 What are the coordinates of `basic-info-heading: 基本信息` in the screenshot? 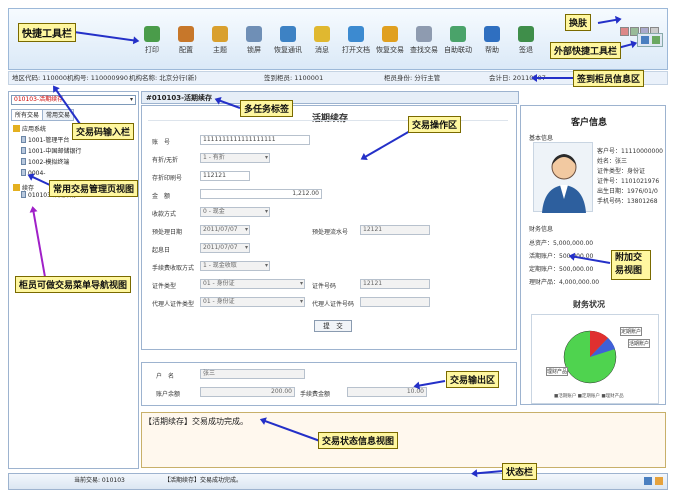 It's located at (541, 138).